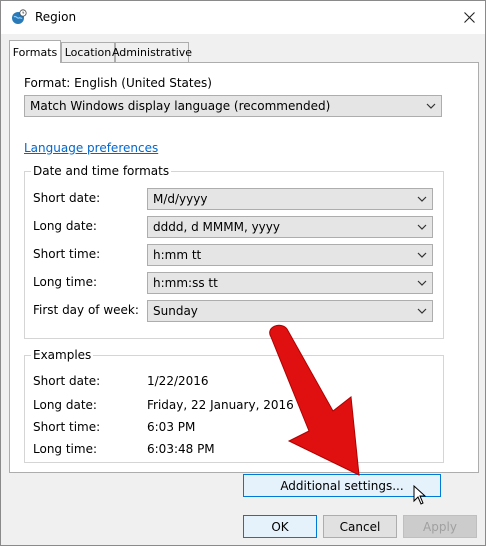  What do you see at coordinates (290, 199) in the screenshot?
I see `short-date-dropdown: M/d/yyyy` at bounding box center [290, 199].